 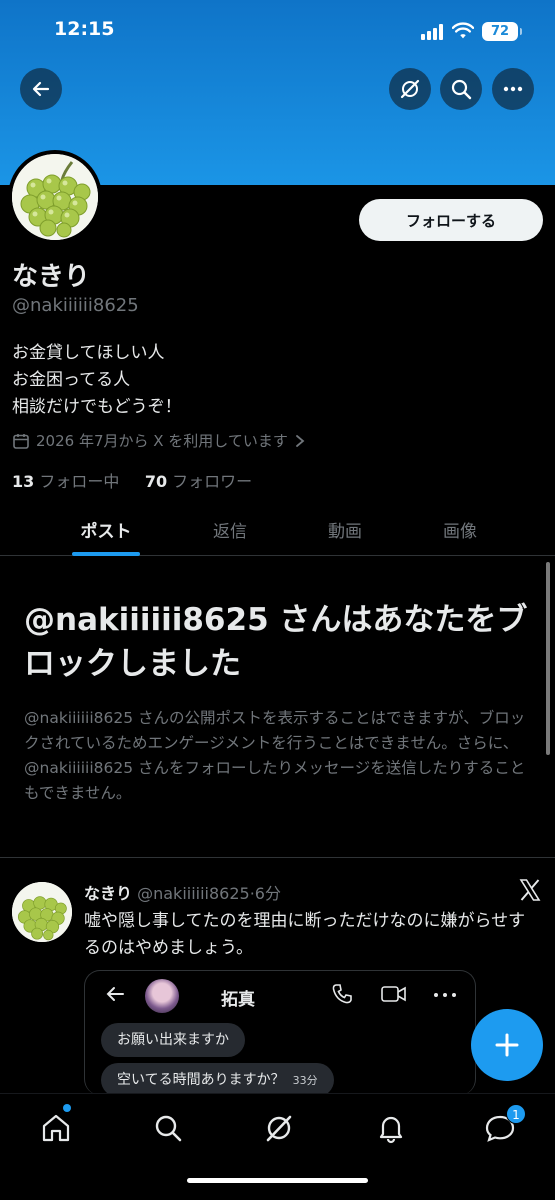 I want to click on wifi-icon, so click(x=463, y=30).